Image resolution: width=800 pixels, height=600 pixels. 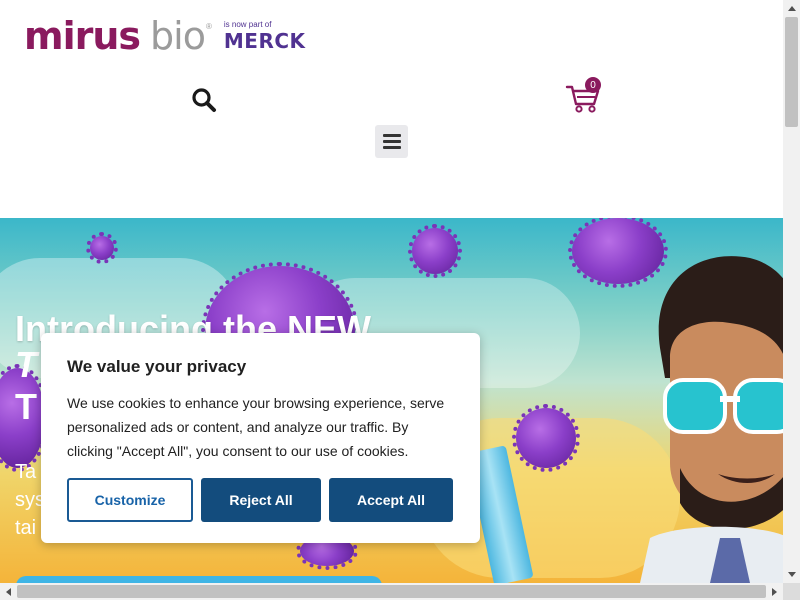 I want to click on logo-merck-group: is now part of MERCK, so click(x=264, y=36).